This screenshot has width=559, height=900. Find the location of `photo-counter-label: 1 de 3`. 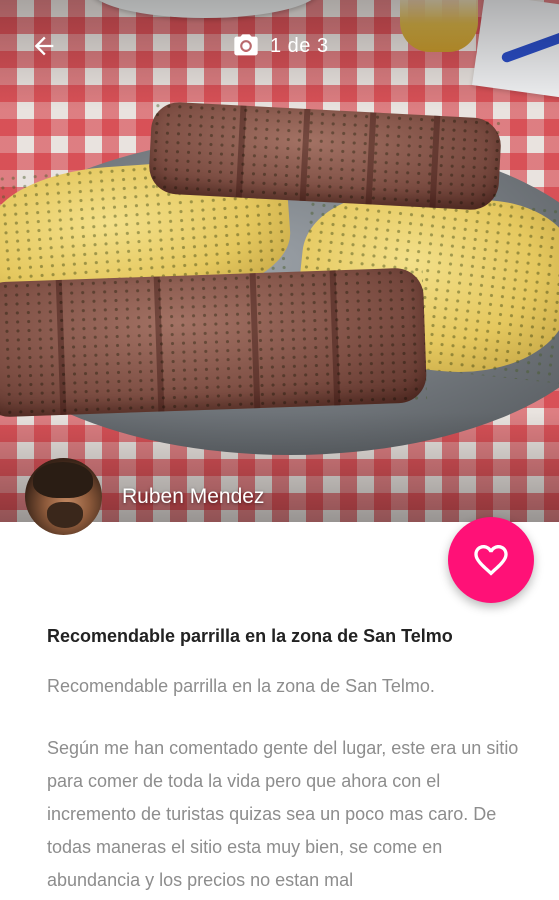

photo-counter-label: 1 de 3 is located at coordinates (299, 45).